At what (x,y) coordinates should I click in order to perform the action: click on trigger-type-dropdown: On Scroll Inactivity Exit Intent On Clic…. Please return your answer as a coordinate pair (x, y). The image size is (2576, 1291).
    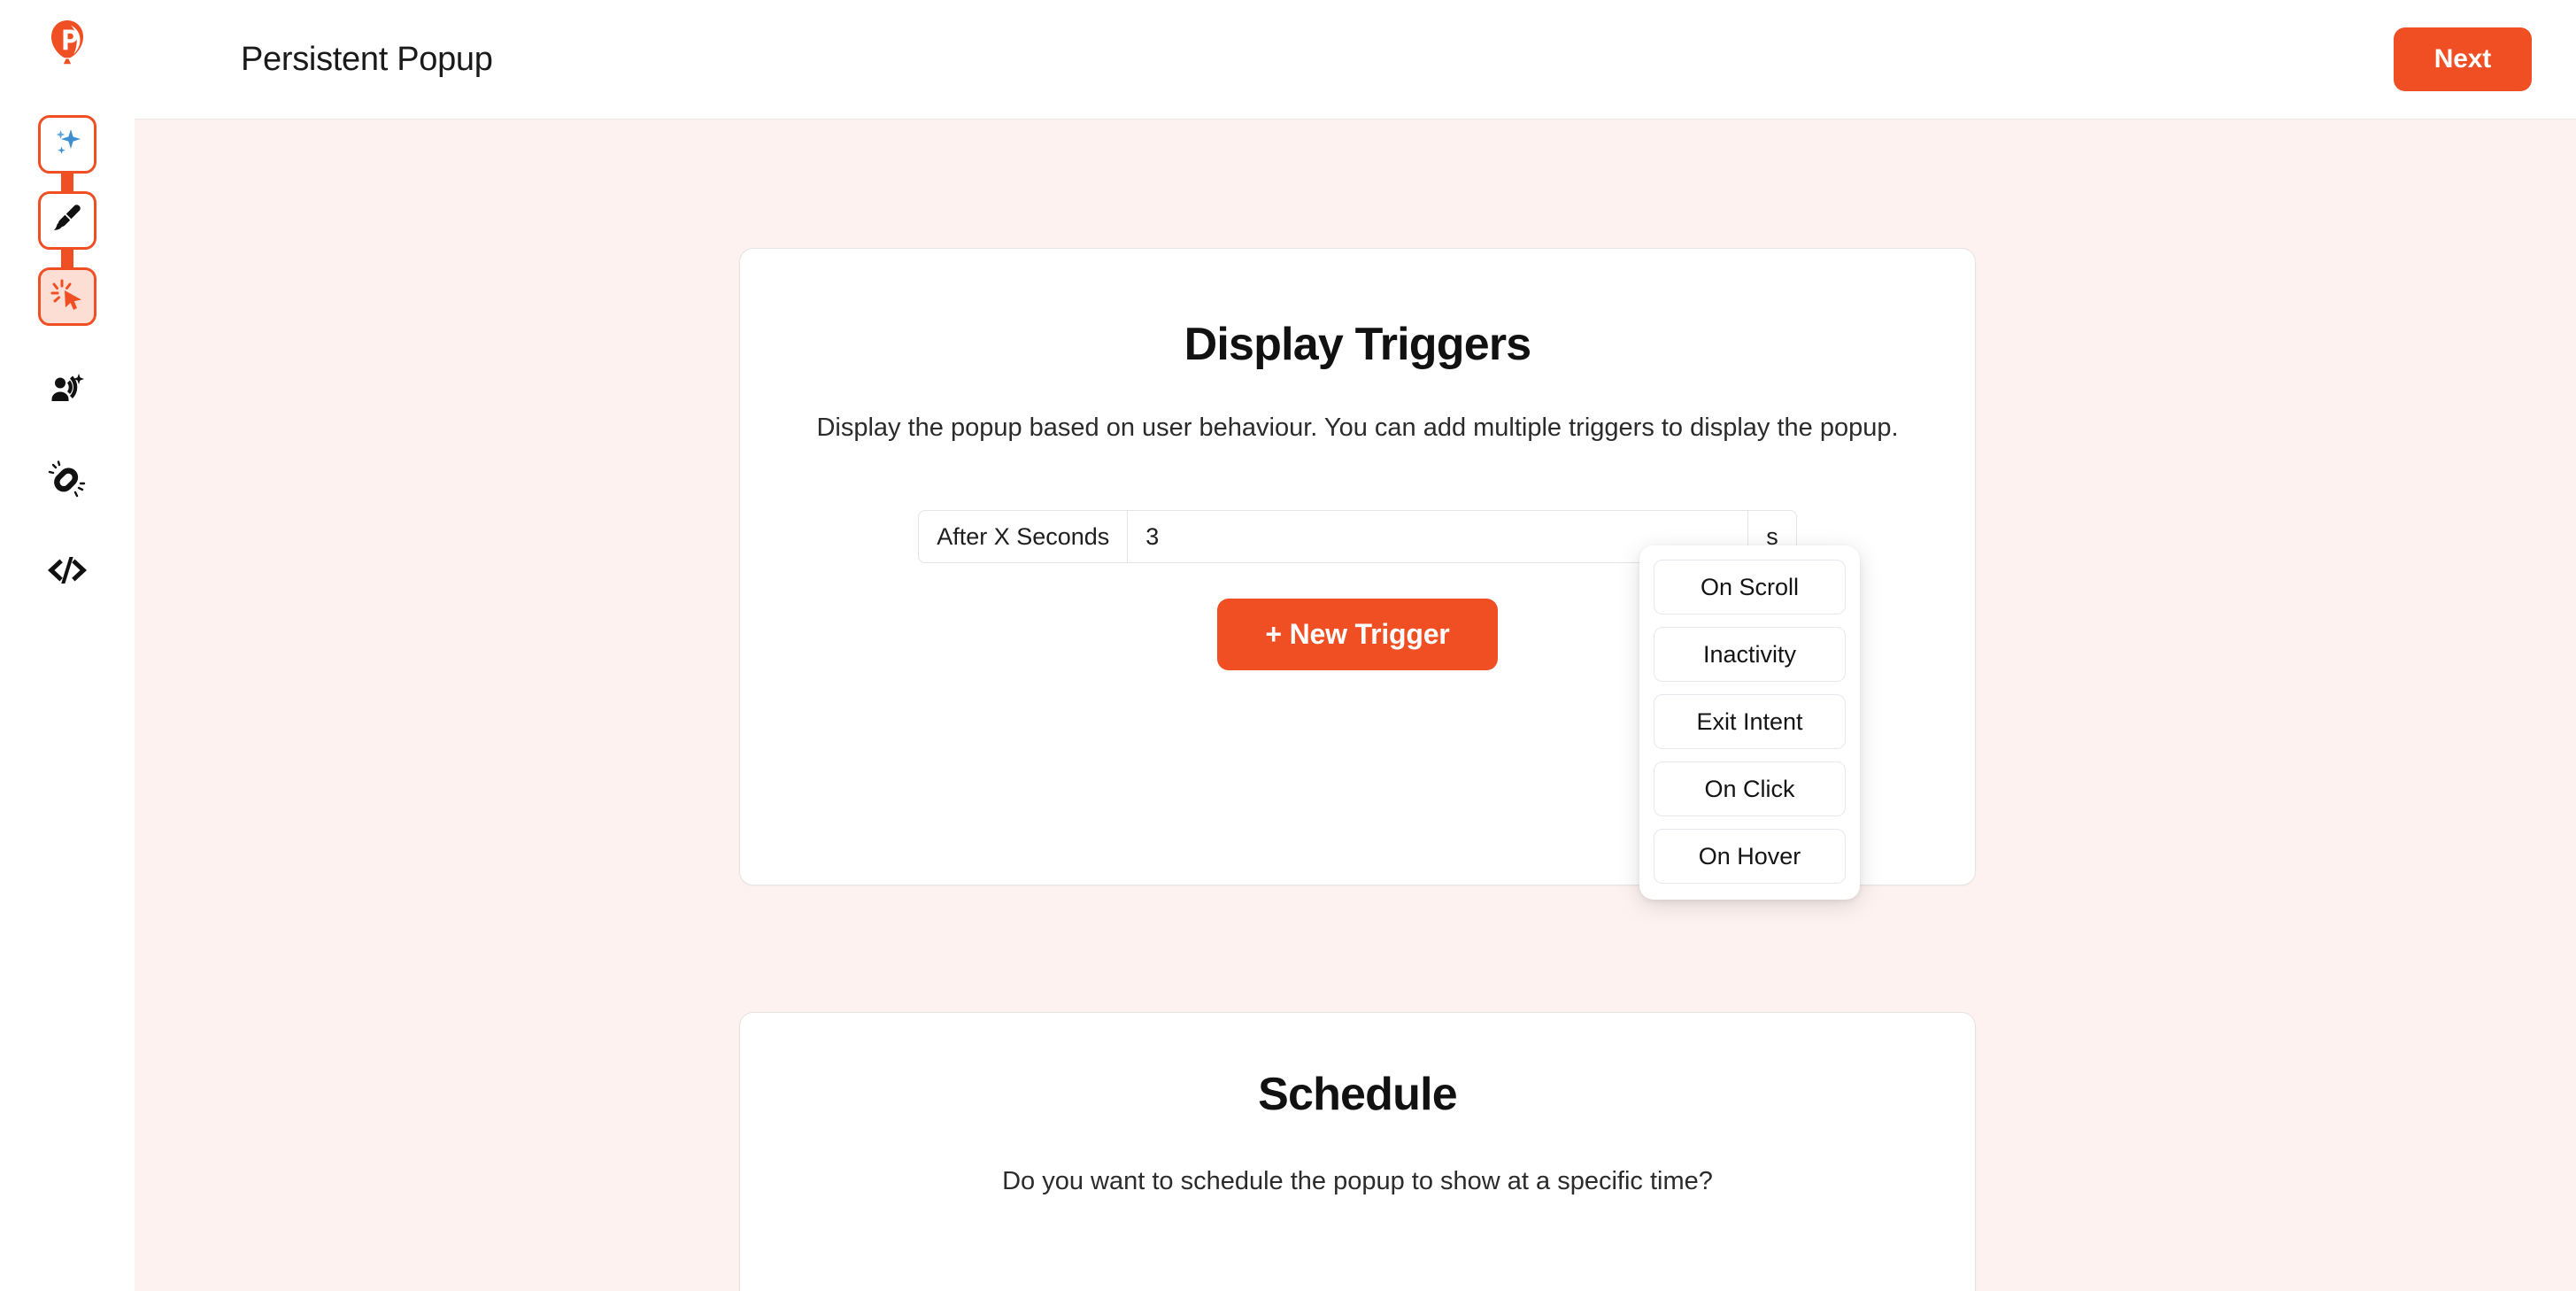
    Looking at the image, I should click on (1749, 722).